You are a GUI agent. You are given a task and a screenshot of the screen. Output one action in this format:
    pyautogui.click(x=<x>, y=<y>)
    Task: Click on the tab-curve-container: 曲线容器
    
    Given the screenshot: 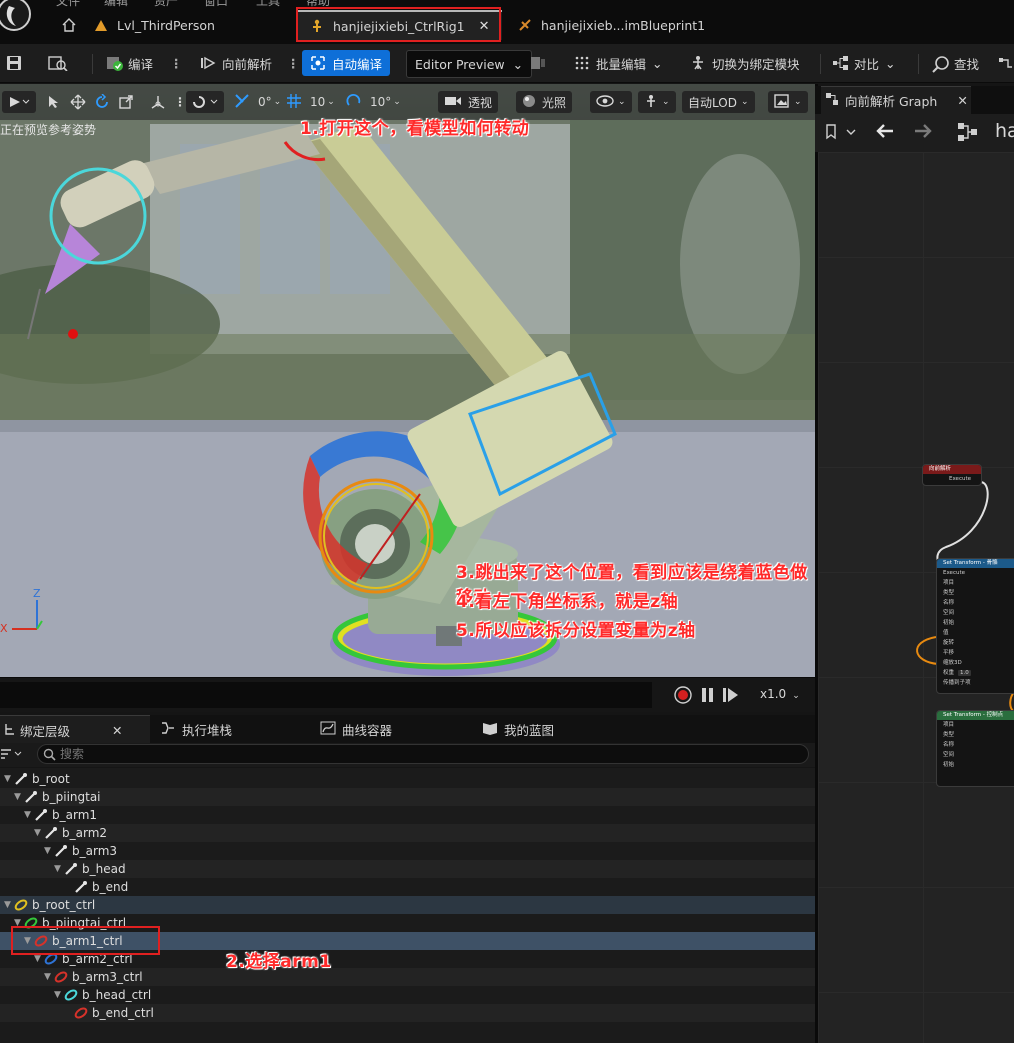 What is the action you would take?
    pyautogui.click(x=356, y=729)
    